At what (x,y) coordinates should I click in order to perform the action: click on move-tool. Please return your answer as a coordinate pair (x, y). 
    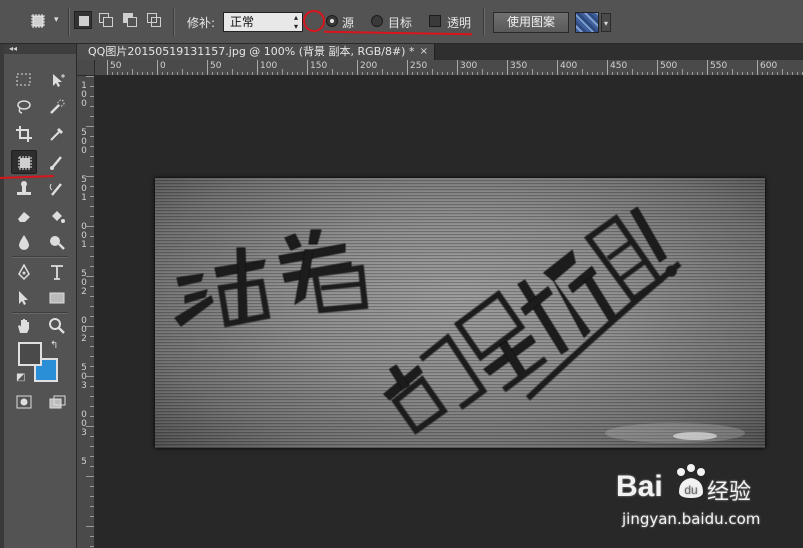
    Looking at the image, I should click on (57, 80).